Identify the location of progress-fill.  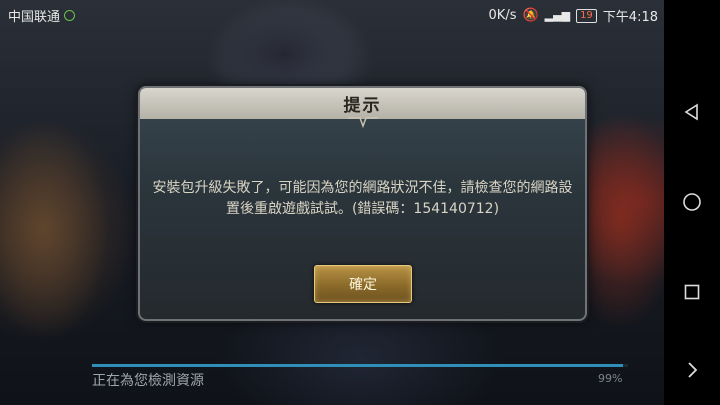
(357, 365).